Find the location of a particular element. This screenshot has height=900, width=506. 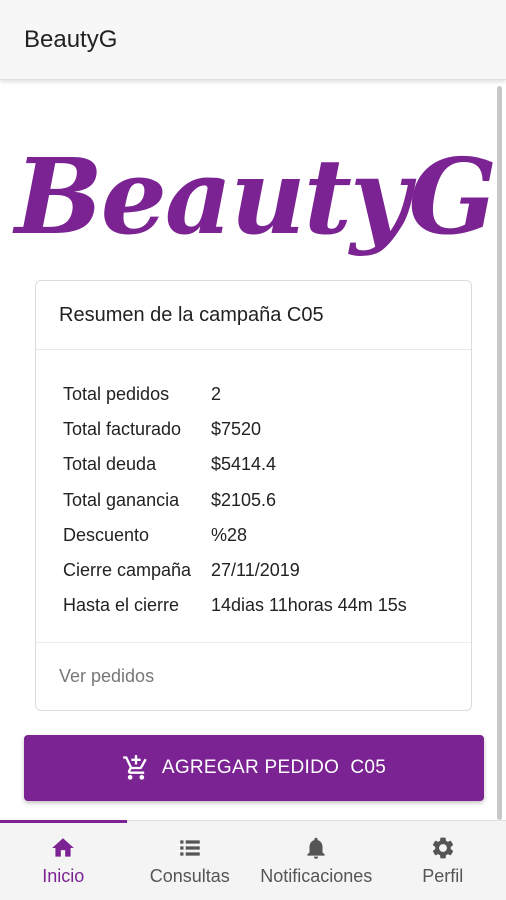

active-tab-indicator is located at coordinates (63, 821).